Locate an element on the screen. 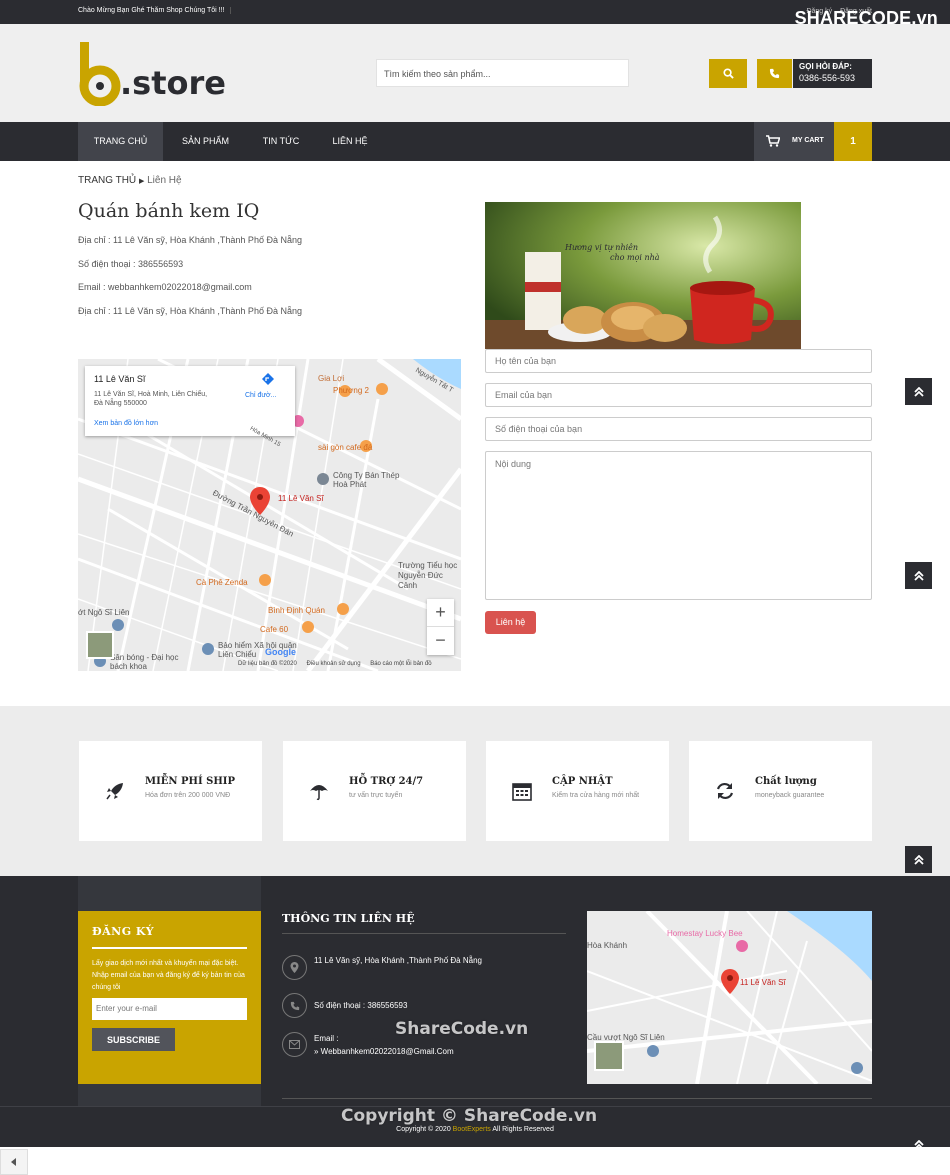  scroll-left-button is located at coordinates (14, 1162).